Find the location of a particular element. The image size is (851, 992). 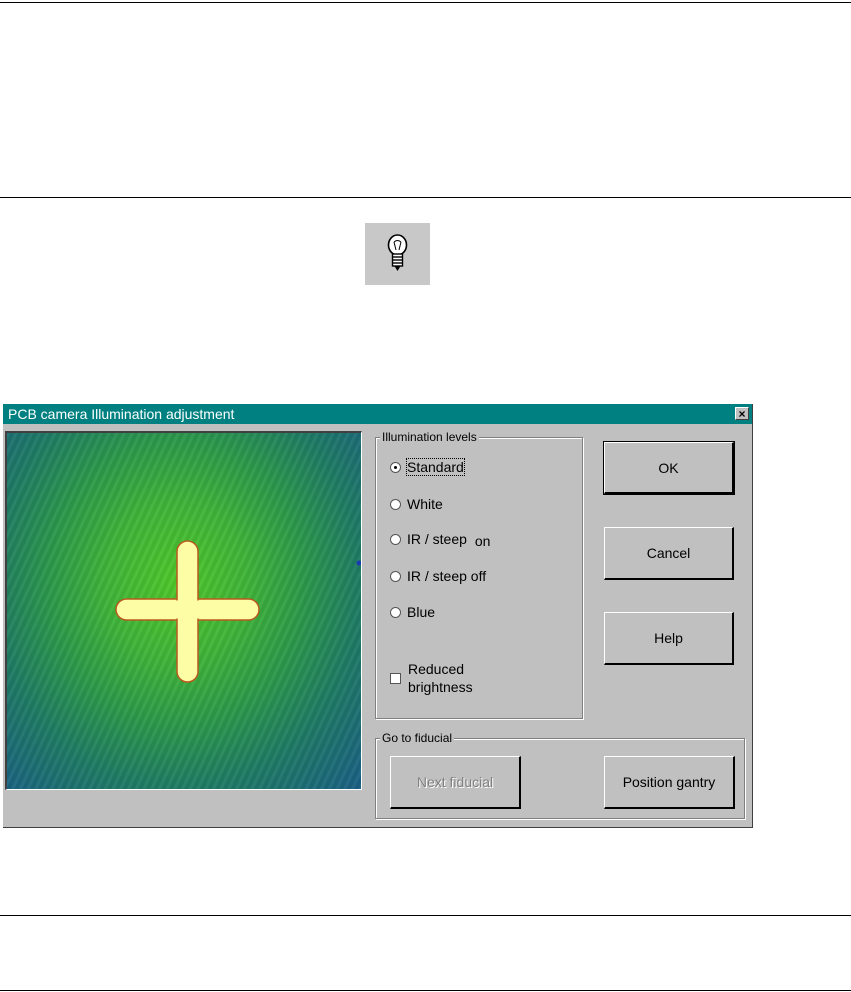

dialog-title: PCB camera Illumination adjustment is located at coordinates (121, 414).